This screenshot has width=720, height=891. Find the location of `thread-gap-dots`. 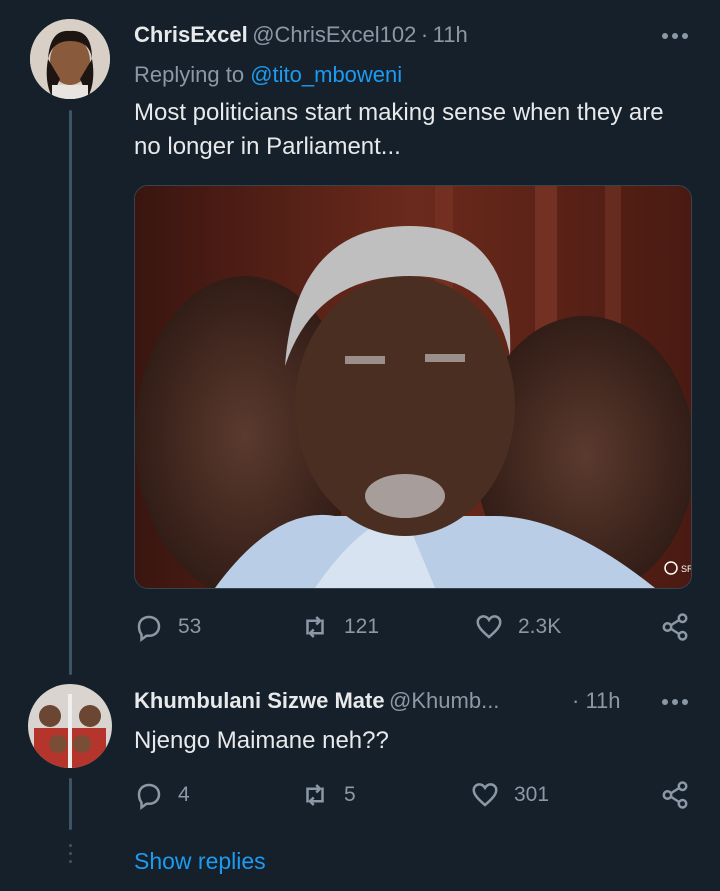

thread-gap-dots is located at coordinates (70, 853).